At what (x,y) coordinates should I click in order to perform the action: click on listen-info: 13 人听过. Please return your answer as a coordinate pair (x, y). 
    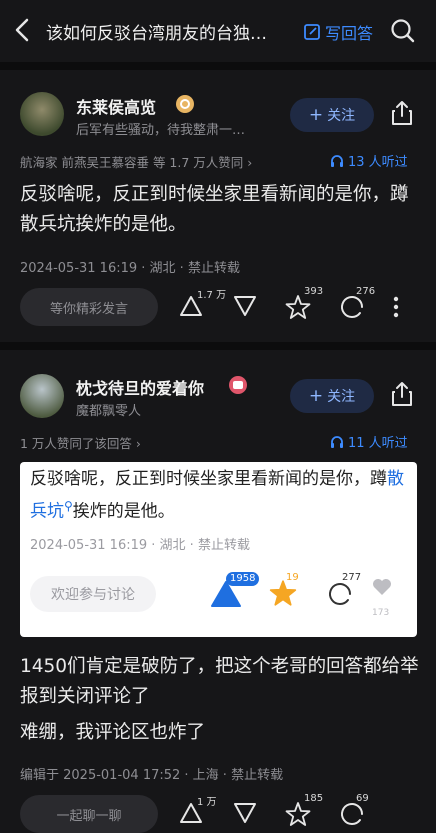
    Looking at the image, I should click on (369, 160).